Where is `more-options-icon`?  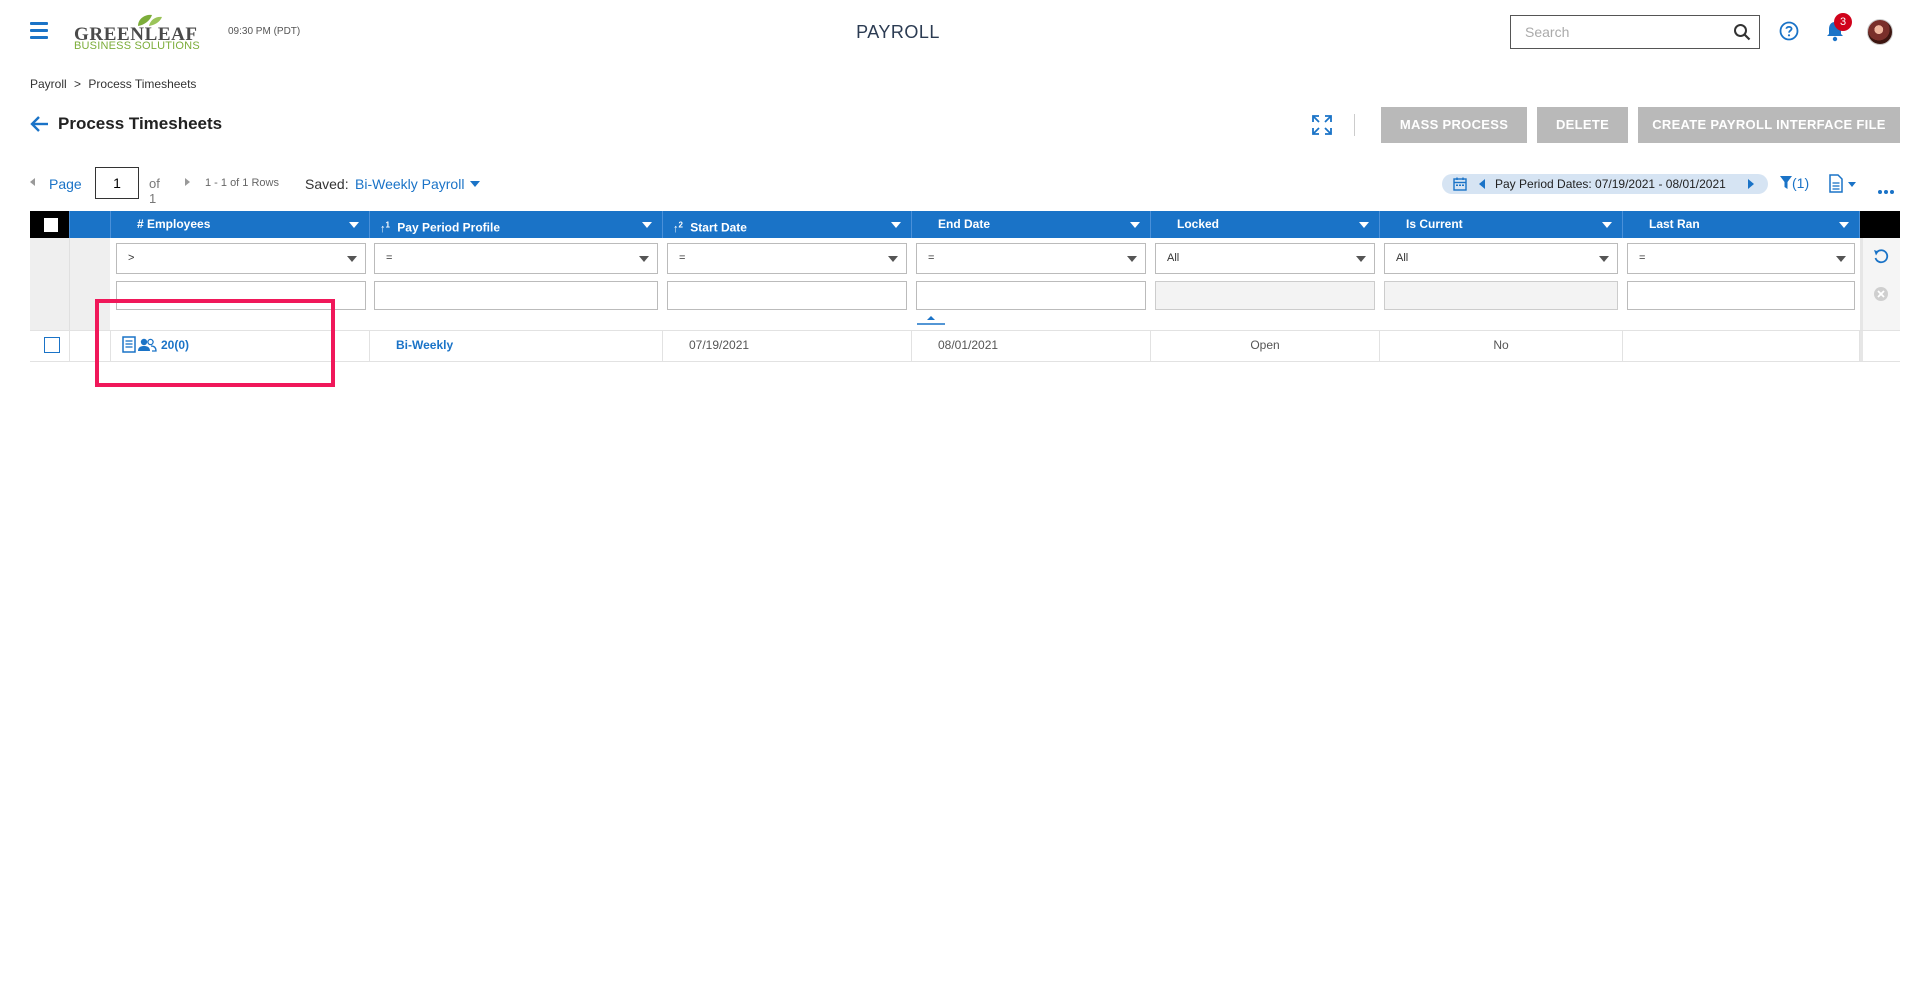
more-options-icon is located at coordinates (1887, 190).